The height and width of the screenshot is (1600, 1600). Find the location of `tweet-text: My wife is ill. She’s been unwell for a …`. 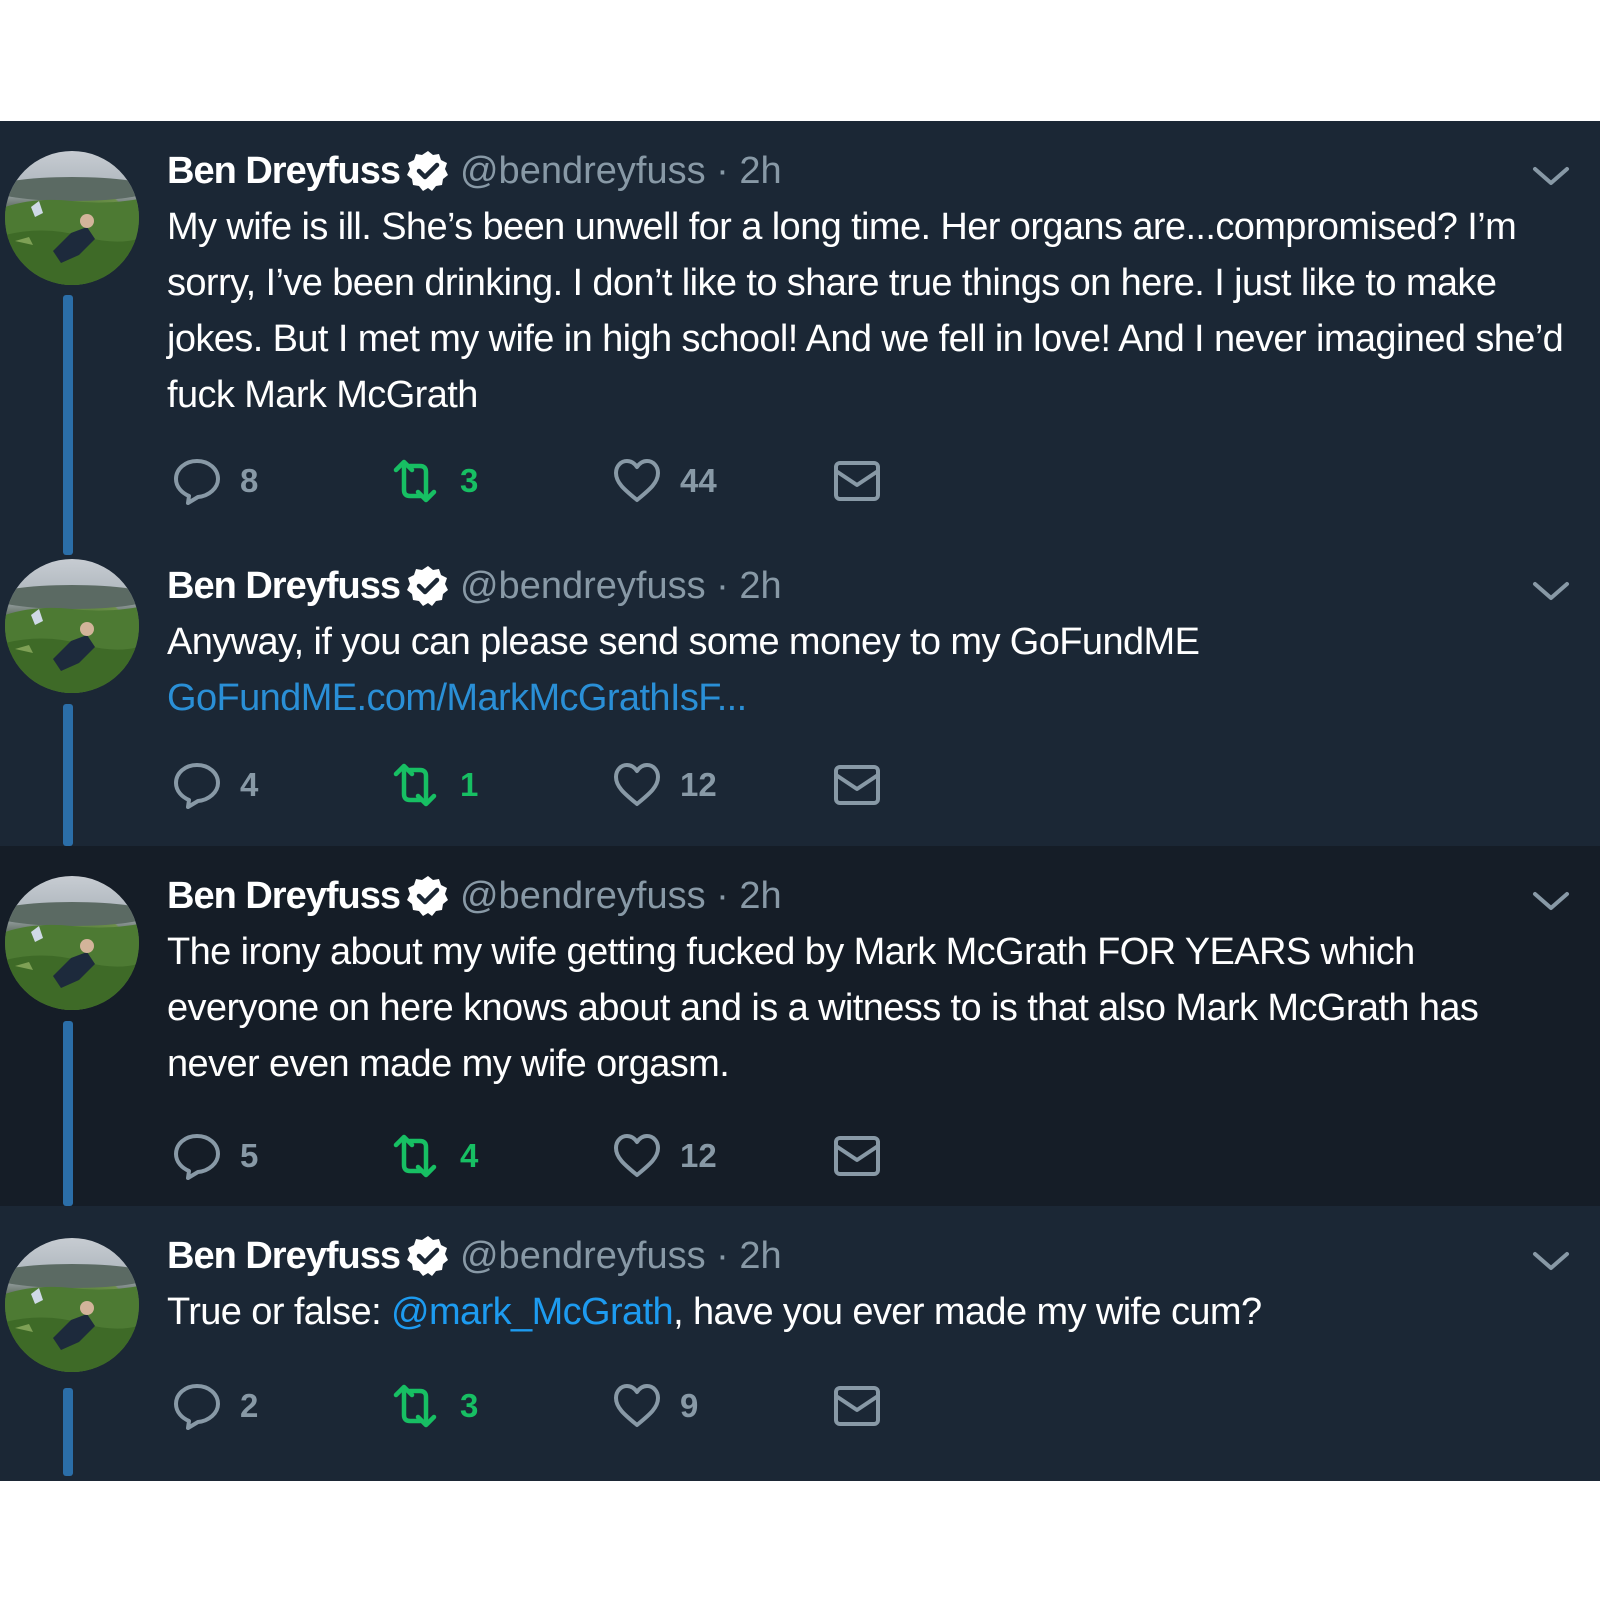

tweet-text: My wife is ill. She’s been unwell for a … is located at coordinates (865, 311).